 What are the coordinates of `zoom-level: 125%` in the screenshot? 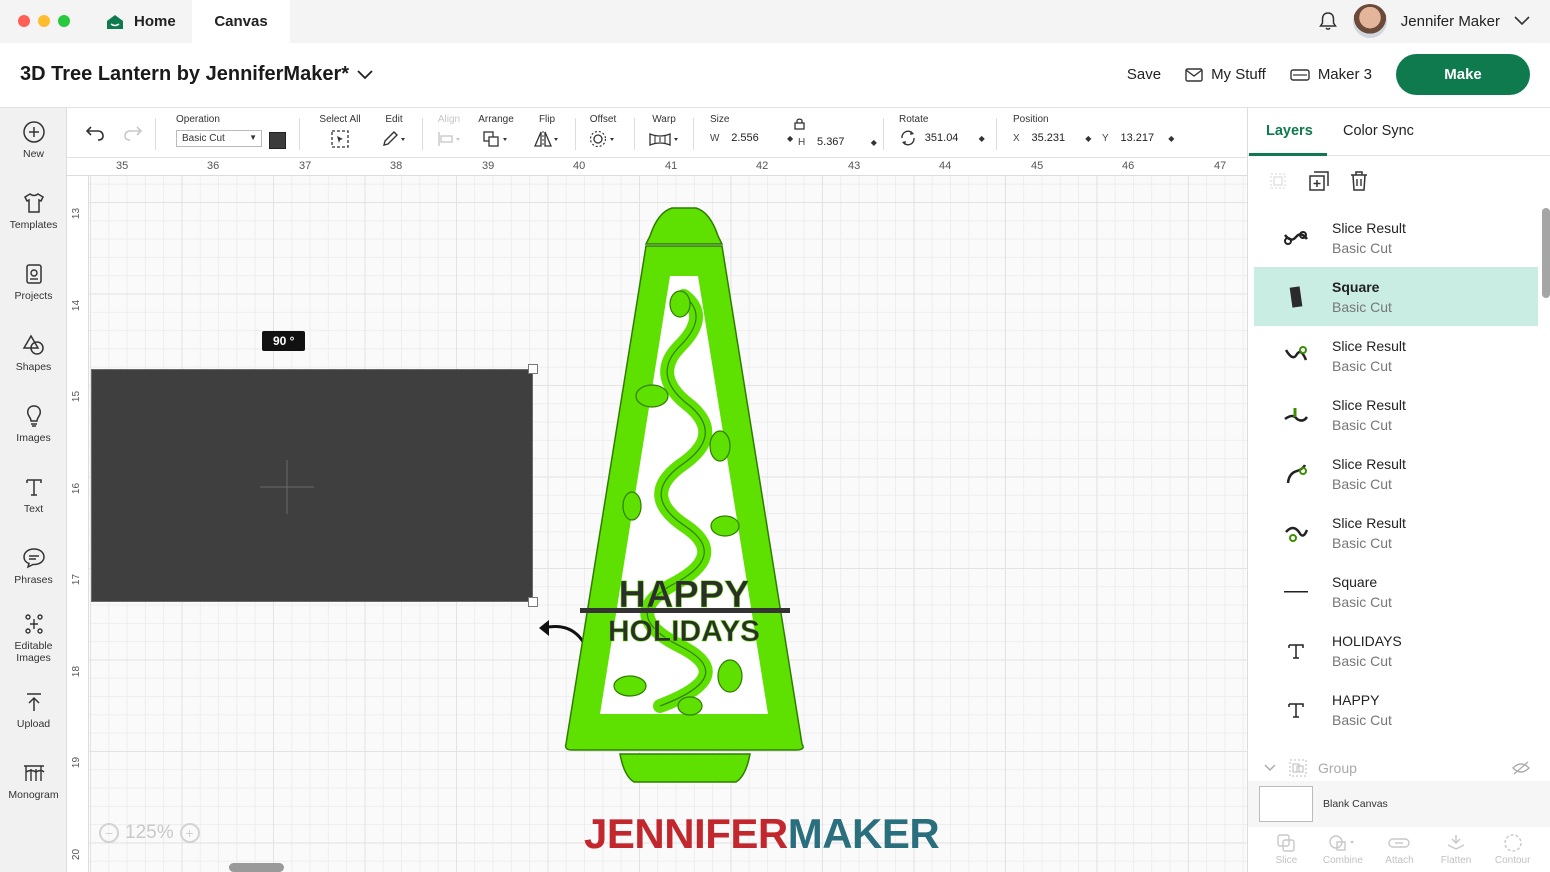 It's located at (149, 832).